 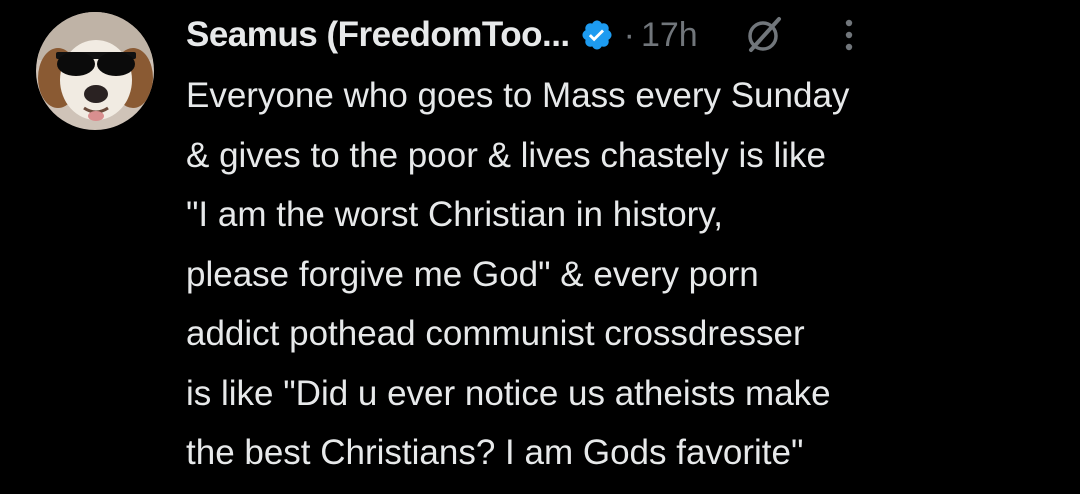 What do you see at coordinates (495, 452) in the screenshot?
I see `tweet-text-line: the best Christians? I am Gods favorite"` at bounding box center [495, 452].